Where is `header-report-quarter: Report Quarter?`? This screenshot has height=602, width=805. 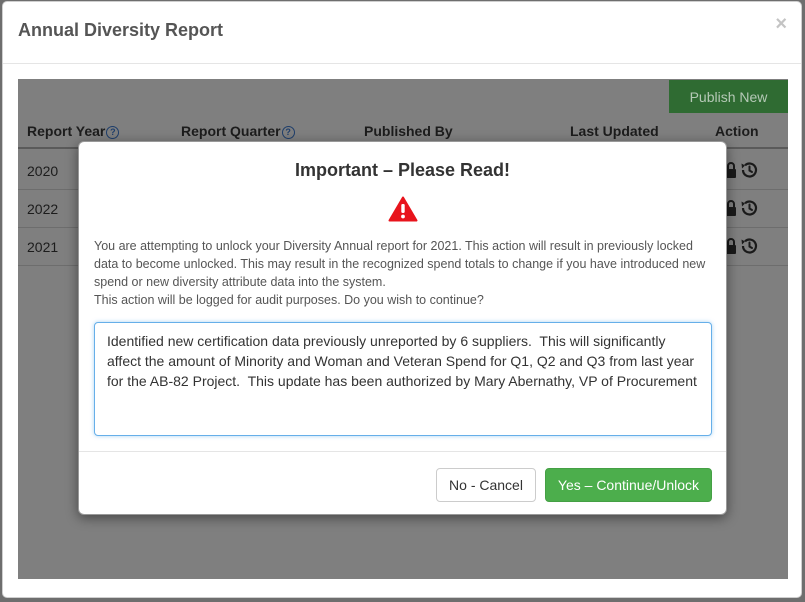 header-report-quarter: Report Quarter? is located at coordinates (238, 131).